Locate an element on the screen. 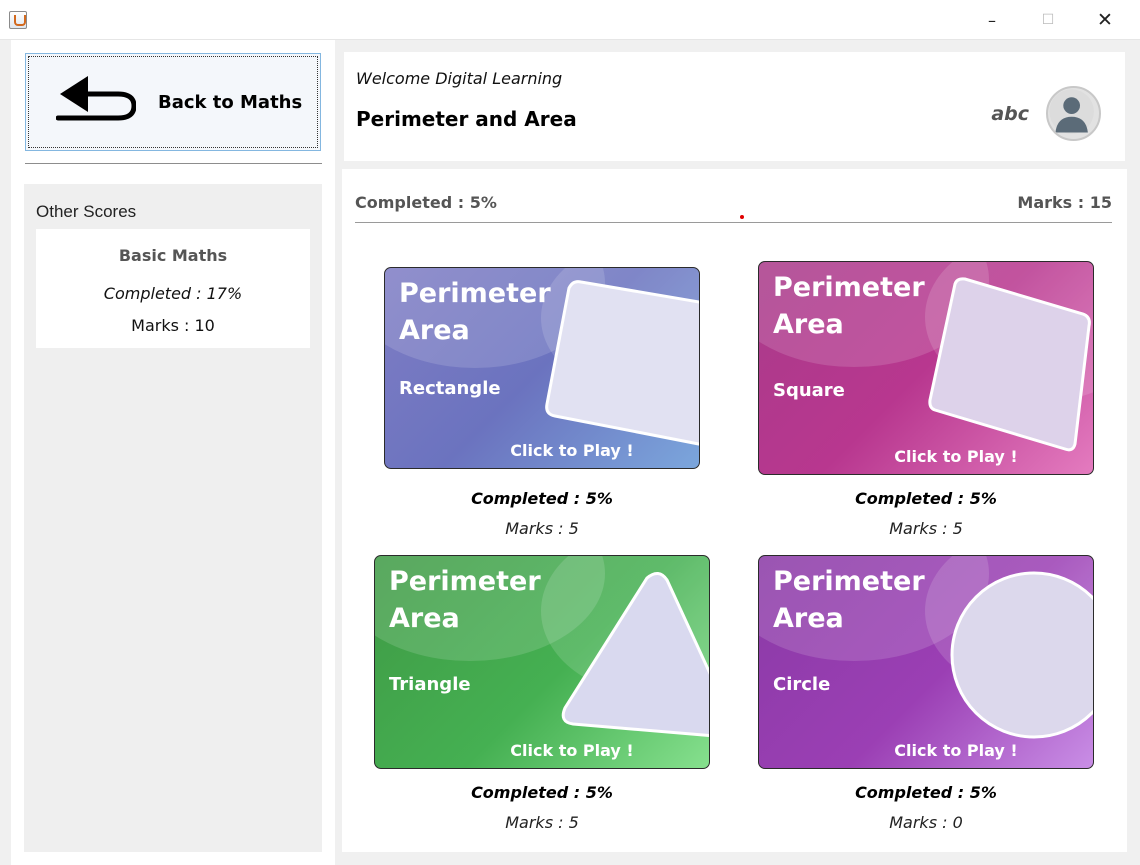 This screenshot has height=865, width=1140. welcome-text: Welcome Digital Learning is located at coordinates (459, 78).